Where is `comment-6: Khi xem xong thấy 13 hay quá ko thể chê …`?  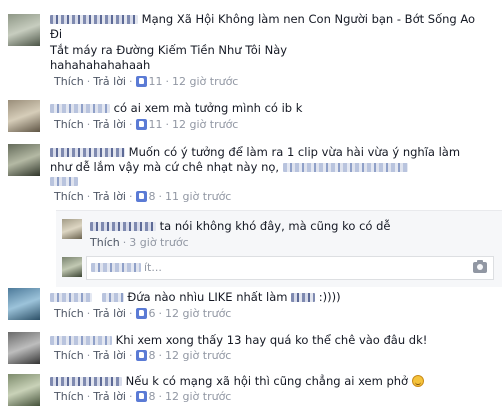 comment-6: Khi xem xong thấy 13 hay quá ko thể chê … is located at coordinates (251, 348).